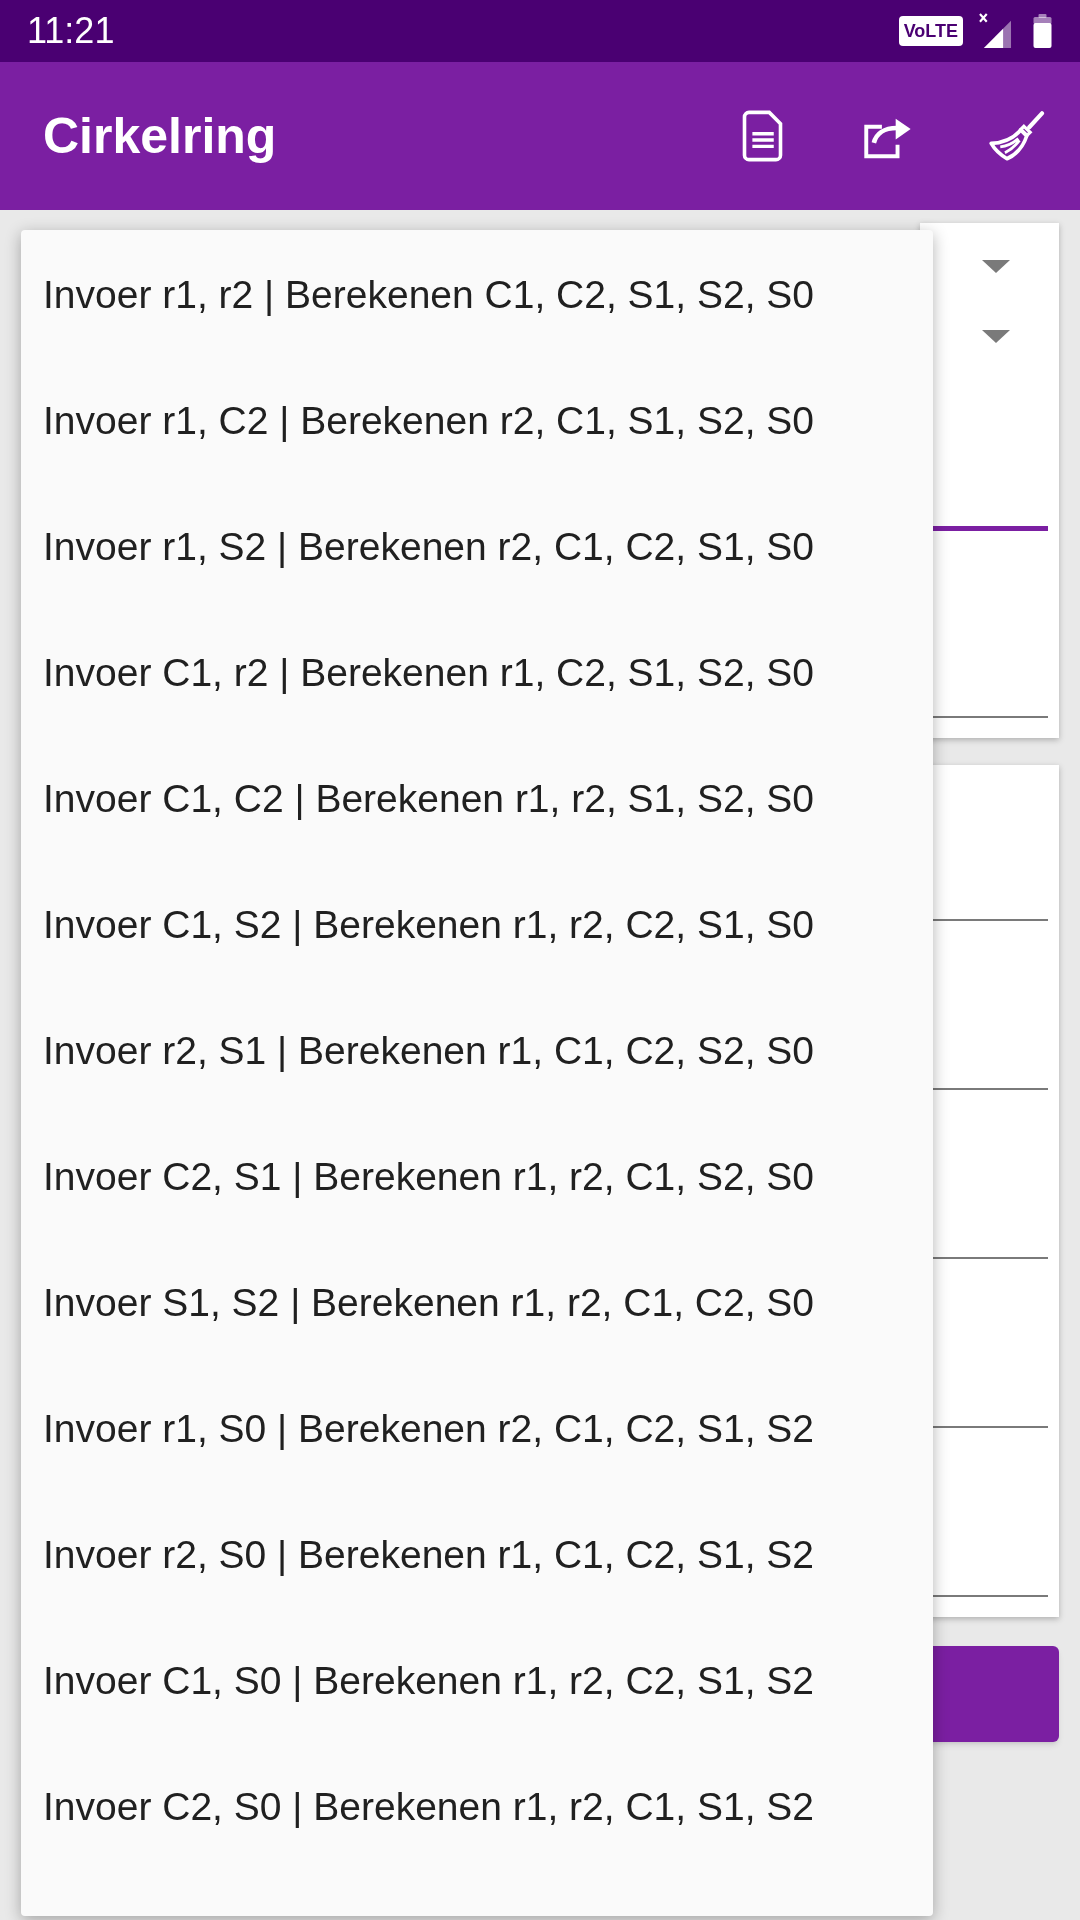 The width and height of the screenshot is (1080, 1920). What do you see at coordinates (477, 1429) in the screenshot?
I see `menu-option: Invoer r1, S0 | Berekenen r2, C1, C2, S1, S2` at bounding box center [477, 1429].